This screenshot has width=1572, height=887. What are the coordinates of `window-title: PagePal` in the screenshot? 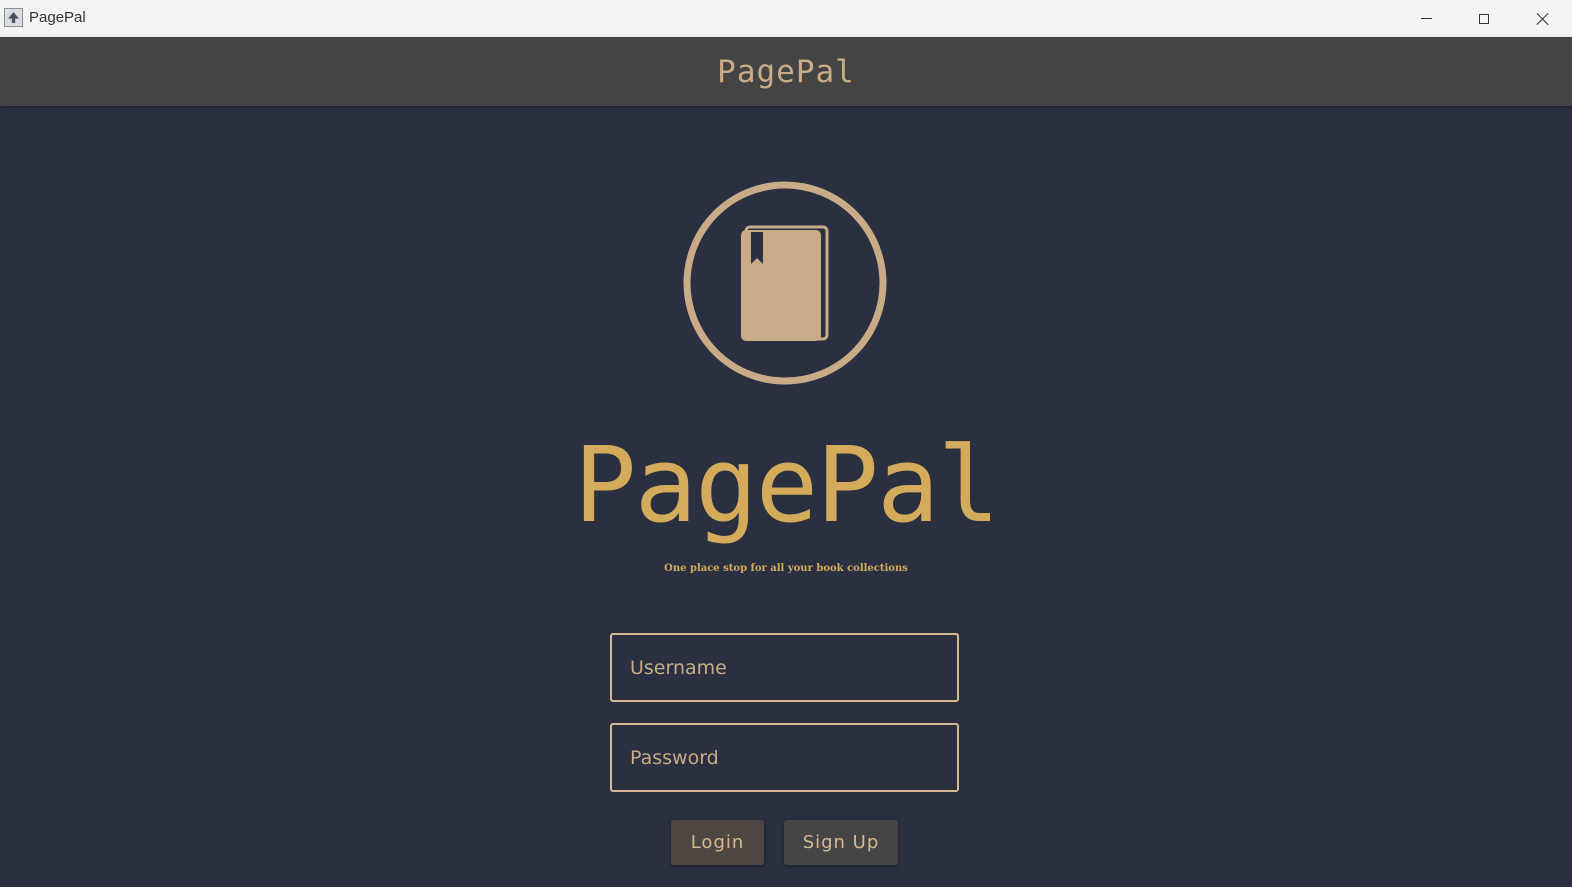 It's located at (57, 17).